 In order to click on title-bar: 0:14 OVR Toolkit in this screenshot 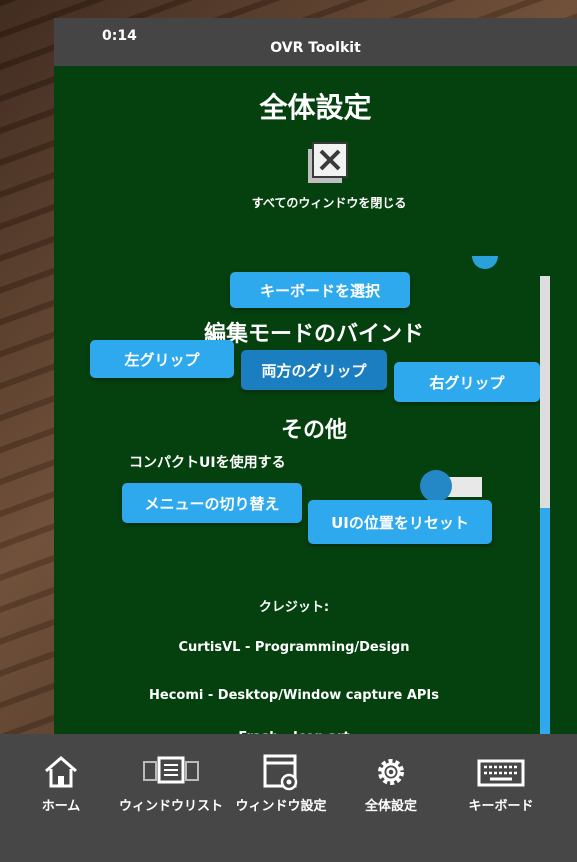, I will do `click(315, 42)`.